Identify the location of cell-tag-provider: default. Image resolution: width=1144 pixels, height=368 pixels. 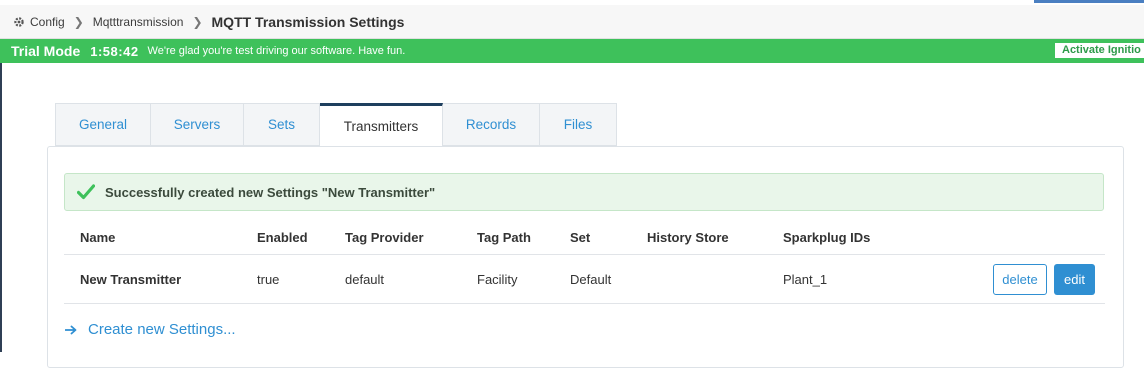
(365, 279).